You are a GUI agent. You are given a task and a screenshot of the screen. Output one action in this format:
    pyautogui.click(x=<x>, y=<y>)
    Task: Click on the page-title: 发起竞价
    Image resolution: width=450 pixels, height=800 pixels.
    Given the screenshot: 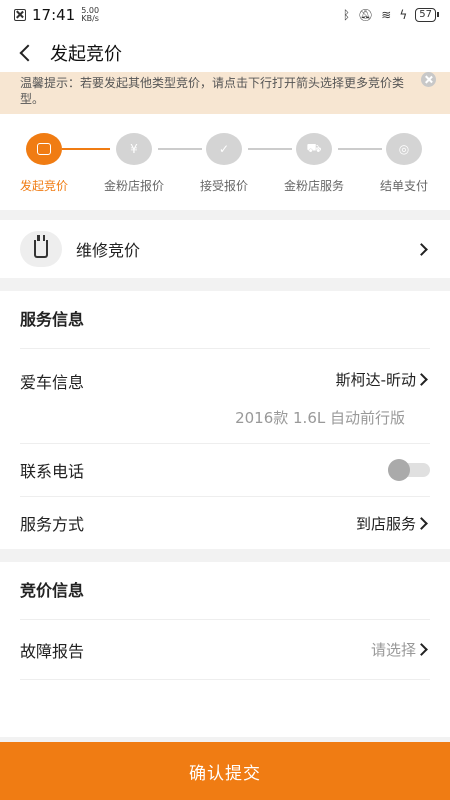 What is the action you would take?
    pyautogui.click(x=86, y=54)
    